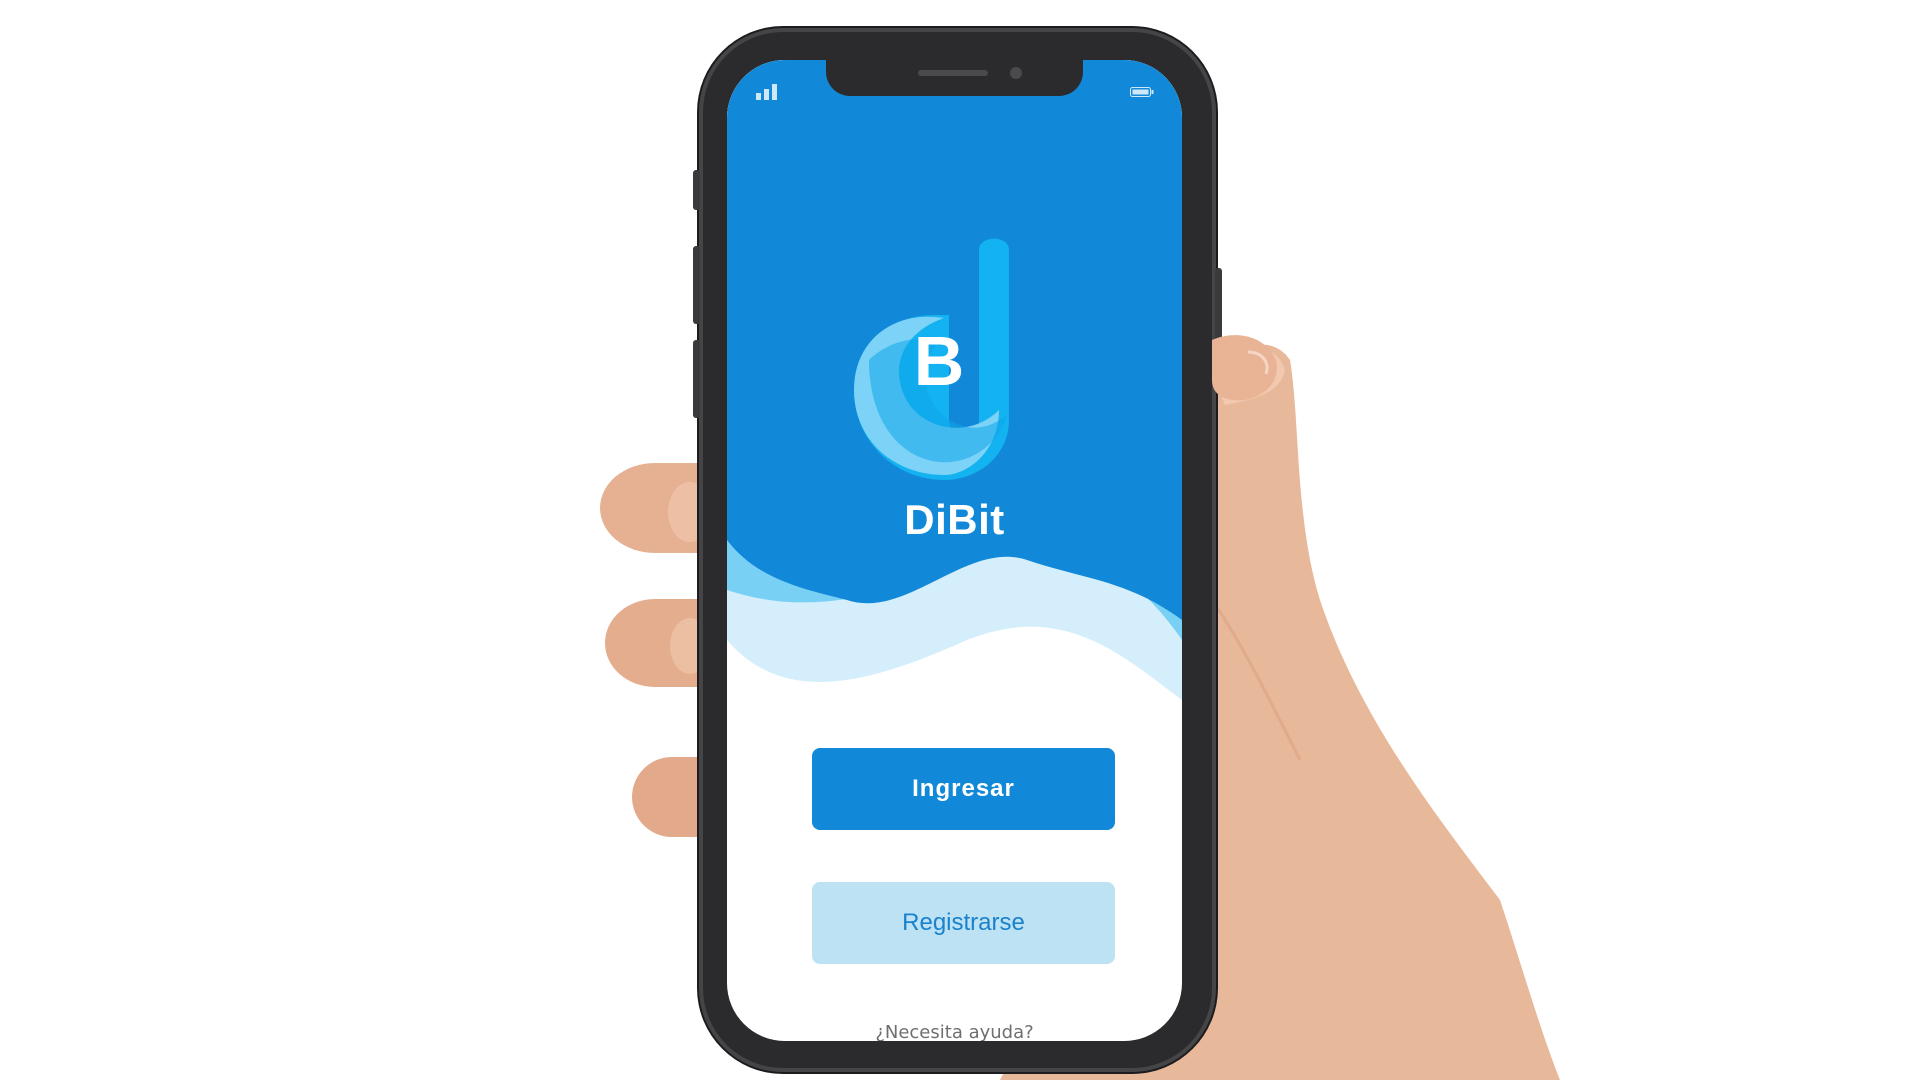  What do you see at coordinates (954, 1031) in the screenshot?
I see `help-link: ¿Necesita ayuda?` at bounding box center [954, 1031].